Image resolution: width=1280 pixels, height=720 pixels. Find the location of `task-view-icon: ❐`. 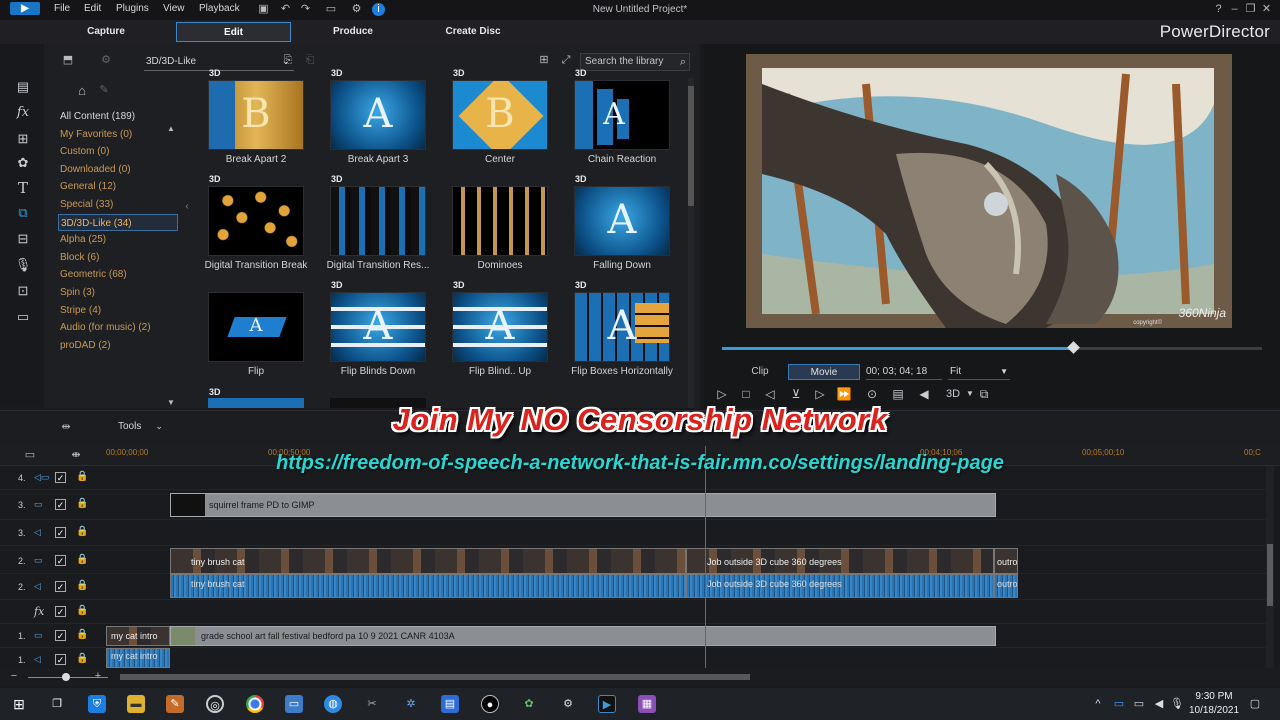

task-view-icon: ❐ is located at coordinates (57, 704).